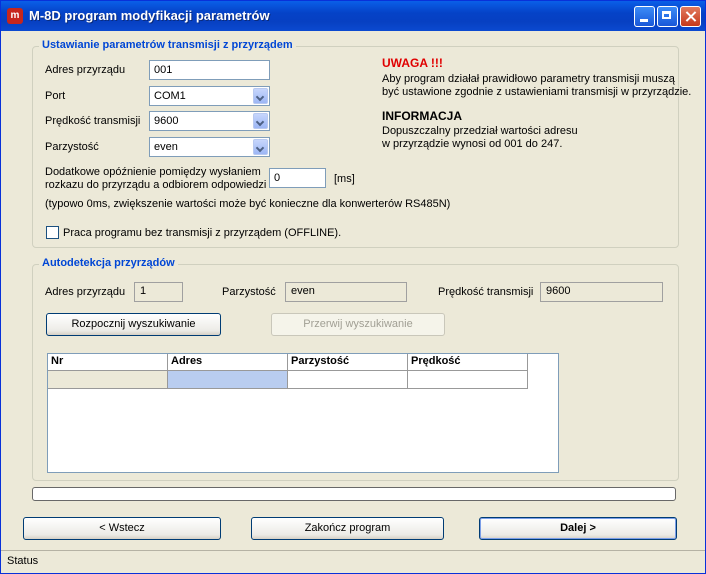 The width and height of the screenshot is (706, 574). I want to click on app-icon: m, so click(15, 16).